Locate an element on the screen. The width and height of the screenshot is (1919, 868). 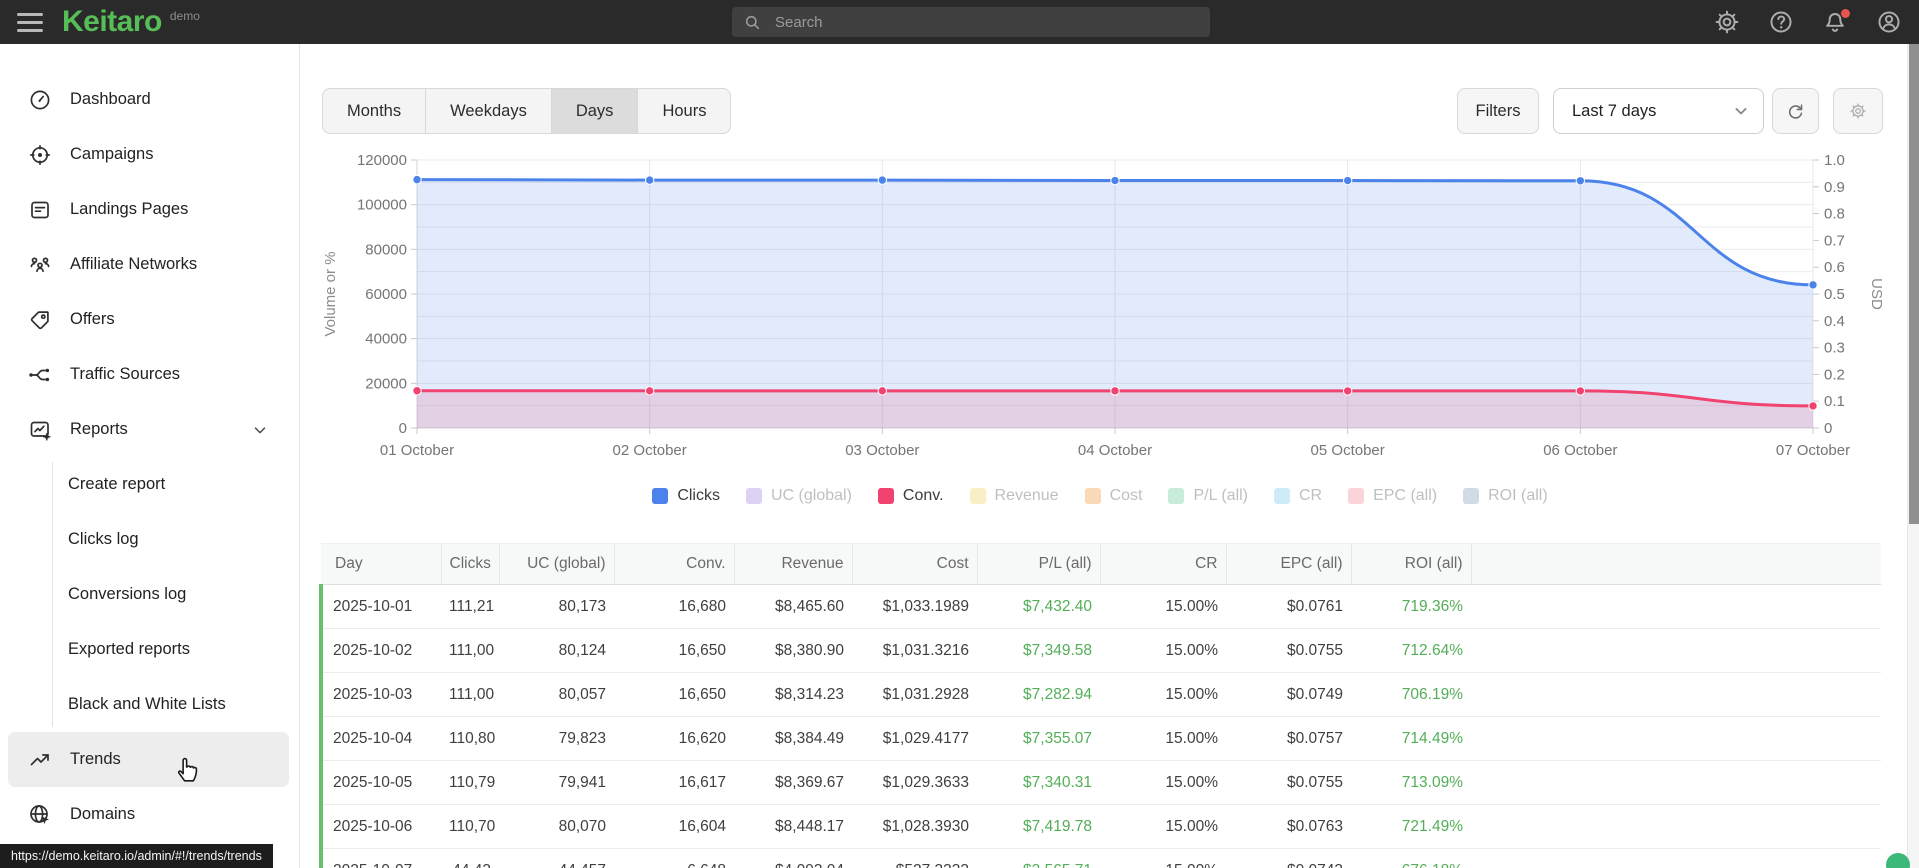
sidebar-item-dashboard: Dashboard is located at coordinates (149, 99).